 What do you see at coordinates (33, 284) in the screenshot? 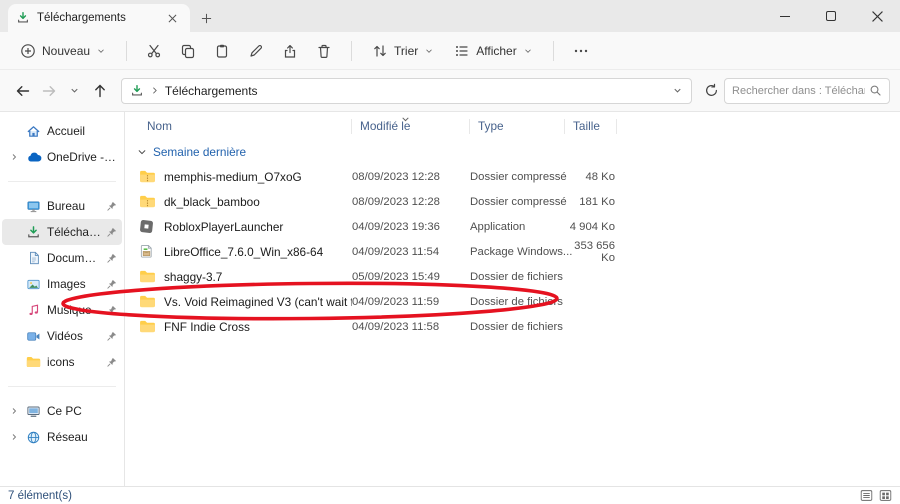
I see `pictures-icon` at bounding box center [33, 284].